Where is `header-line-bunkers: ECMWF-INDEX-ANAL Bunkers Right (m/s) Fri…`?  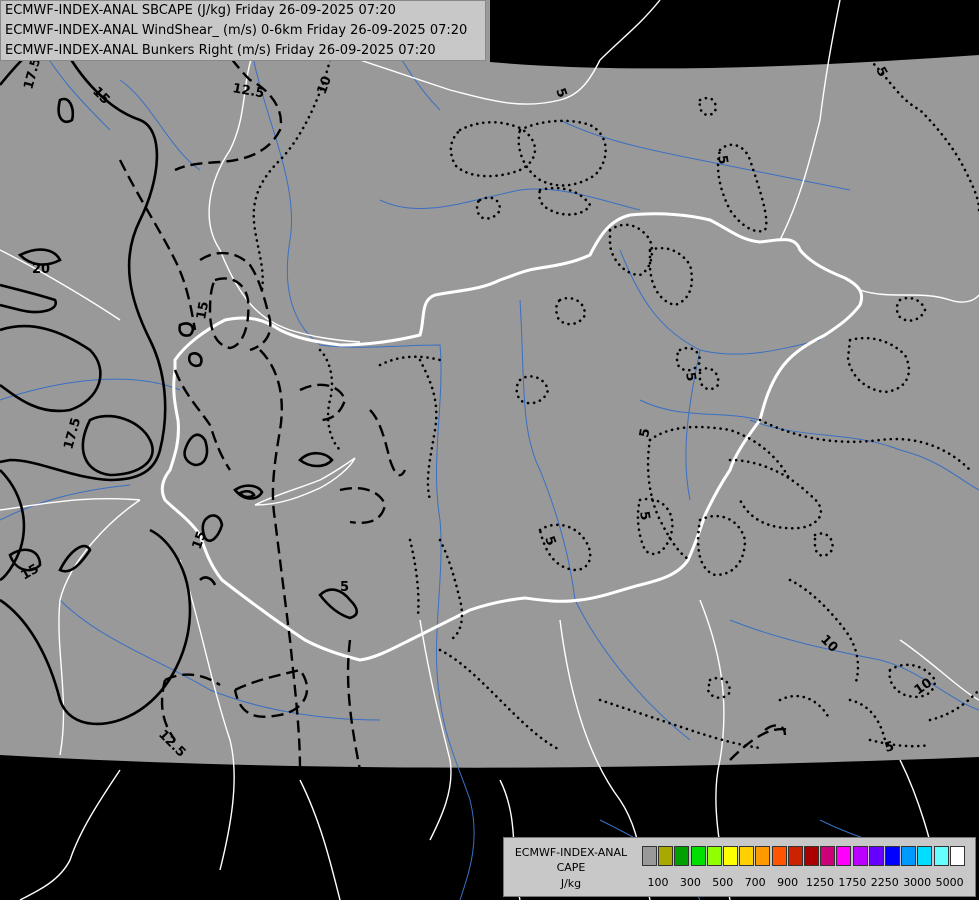
header-line-bunkers: ECMWF-INDEX-ANAL Bunkers Right (m/s) Fri… is located at coordinates (220, 50).